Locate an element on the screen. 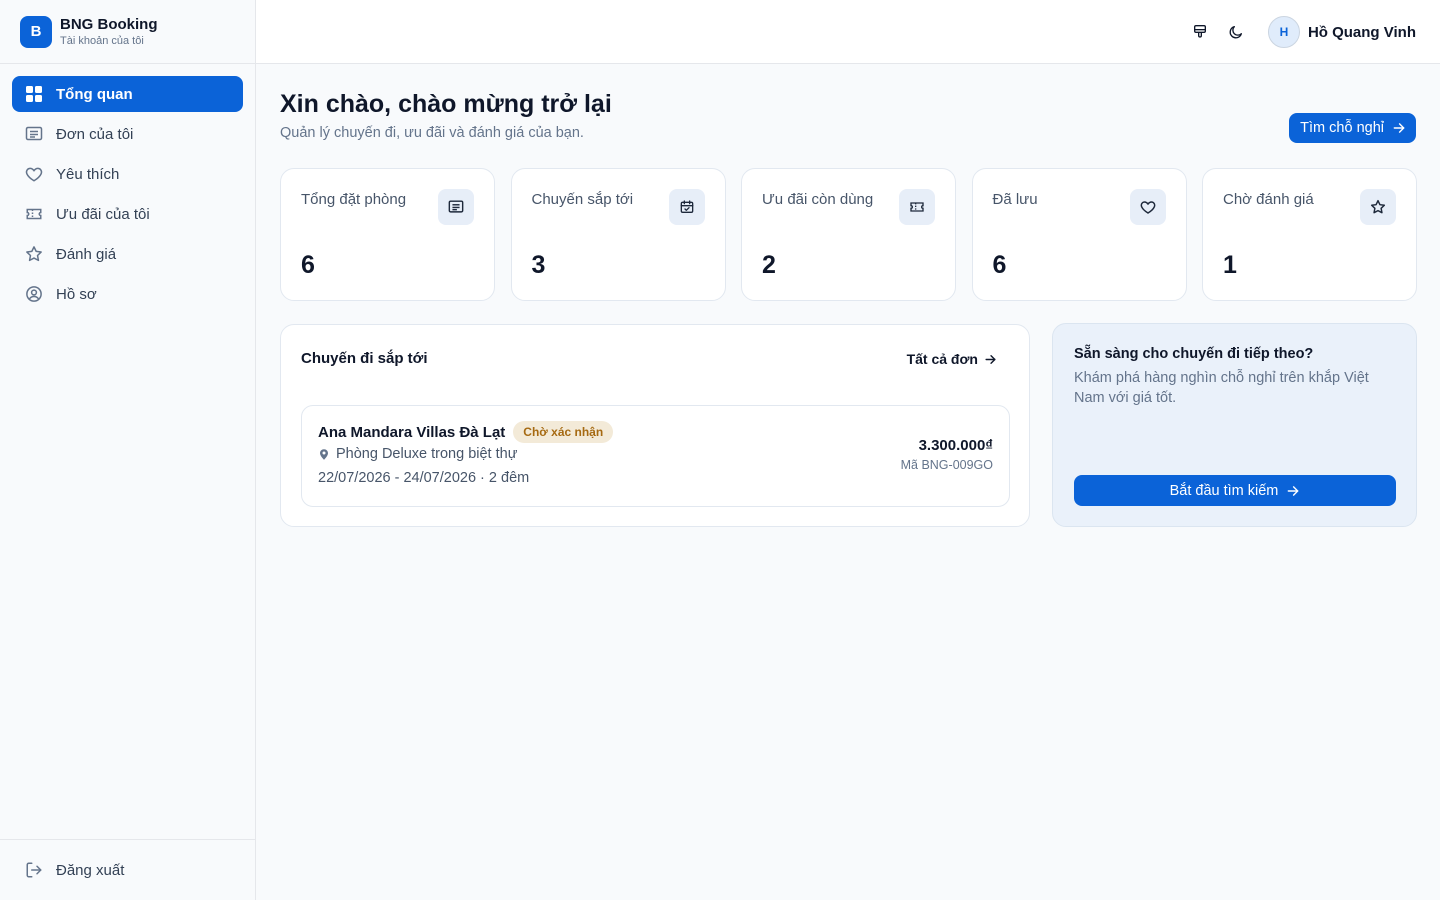  upcoming-trips-title: Chuyến đi sắp tới is located at coordinates (364, 358).